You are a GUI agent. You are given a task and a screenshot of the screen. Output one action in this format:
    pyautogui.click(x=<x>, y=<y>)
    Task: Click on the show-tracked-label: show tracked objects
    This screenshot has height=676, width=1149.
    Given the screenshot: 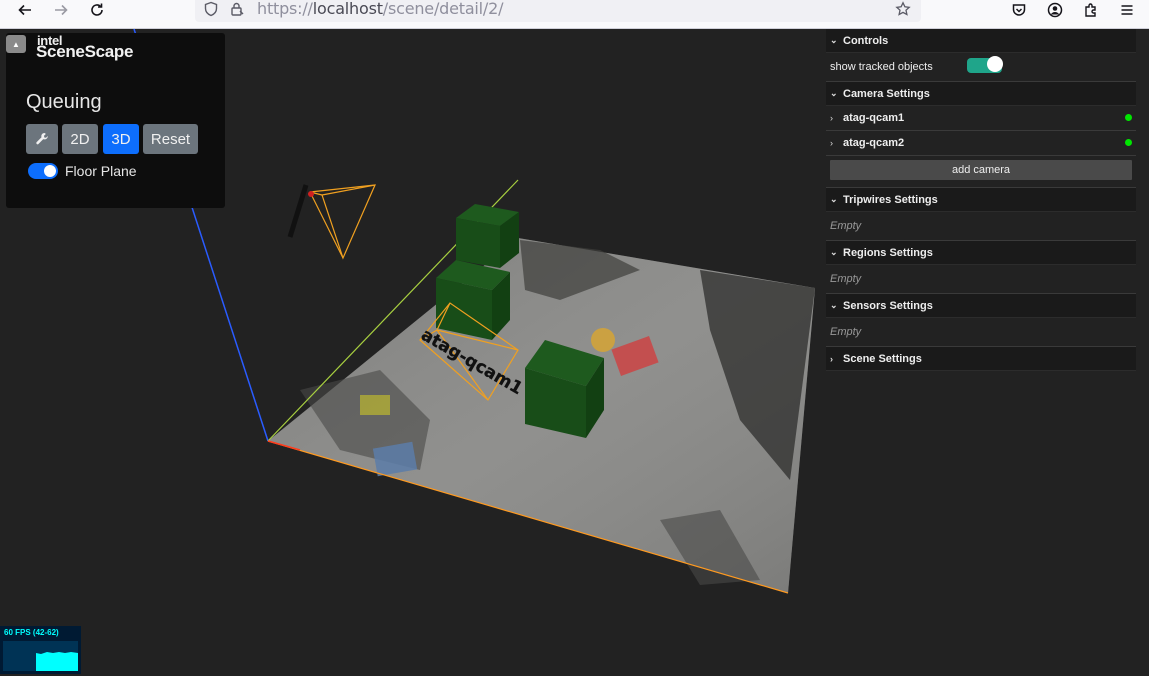 What is the action you would take?
    pyautogui.click(x=881, y=67)
    